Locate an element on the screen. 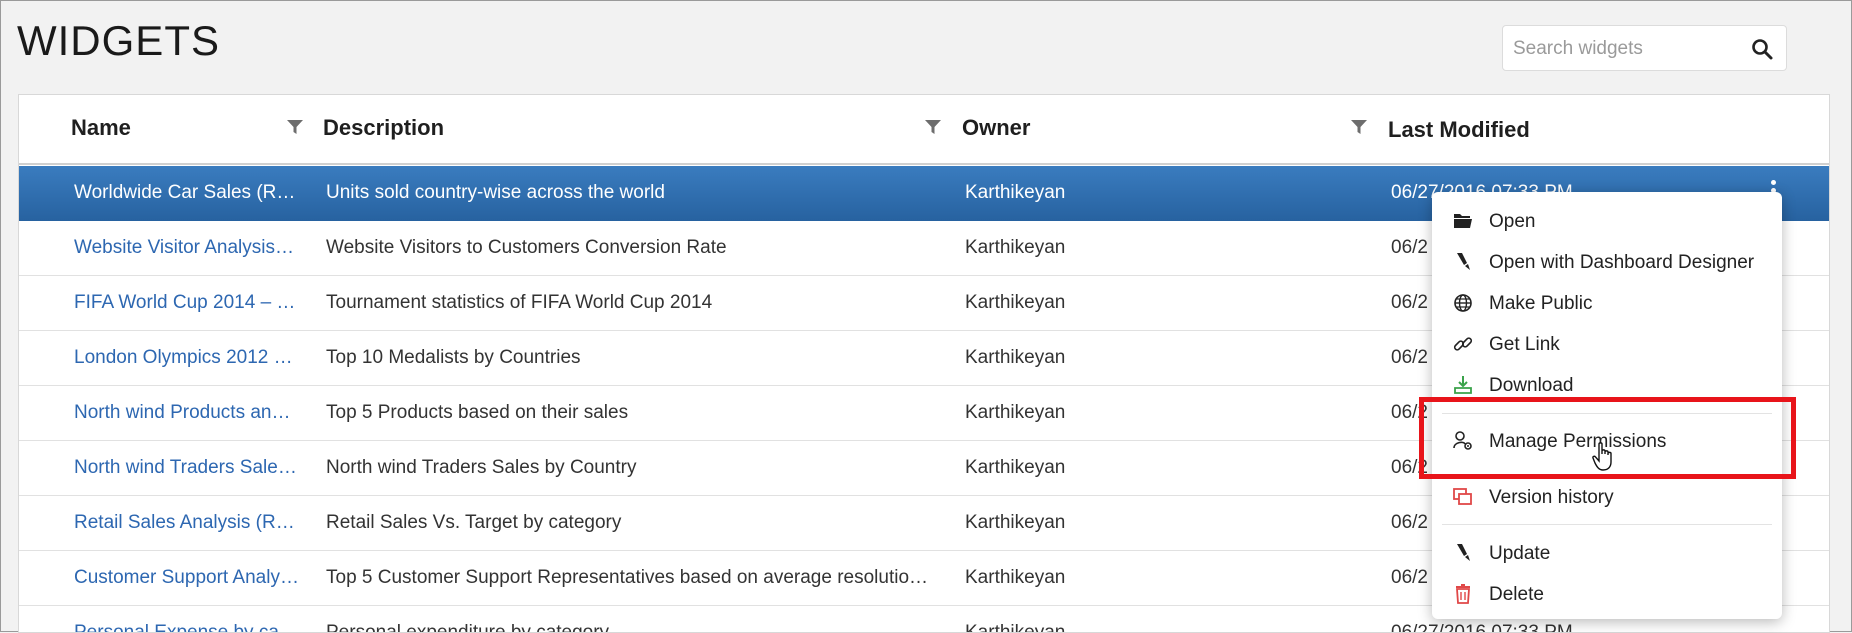 This screenshot has width=1852, height=633. column-header-name: Name is located at coordinates (101, 128).